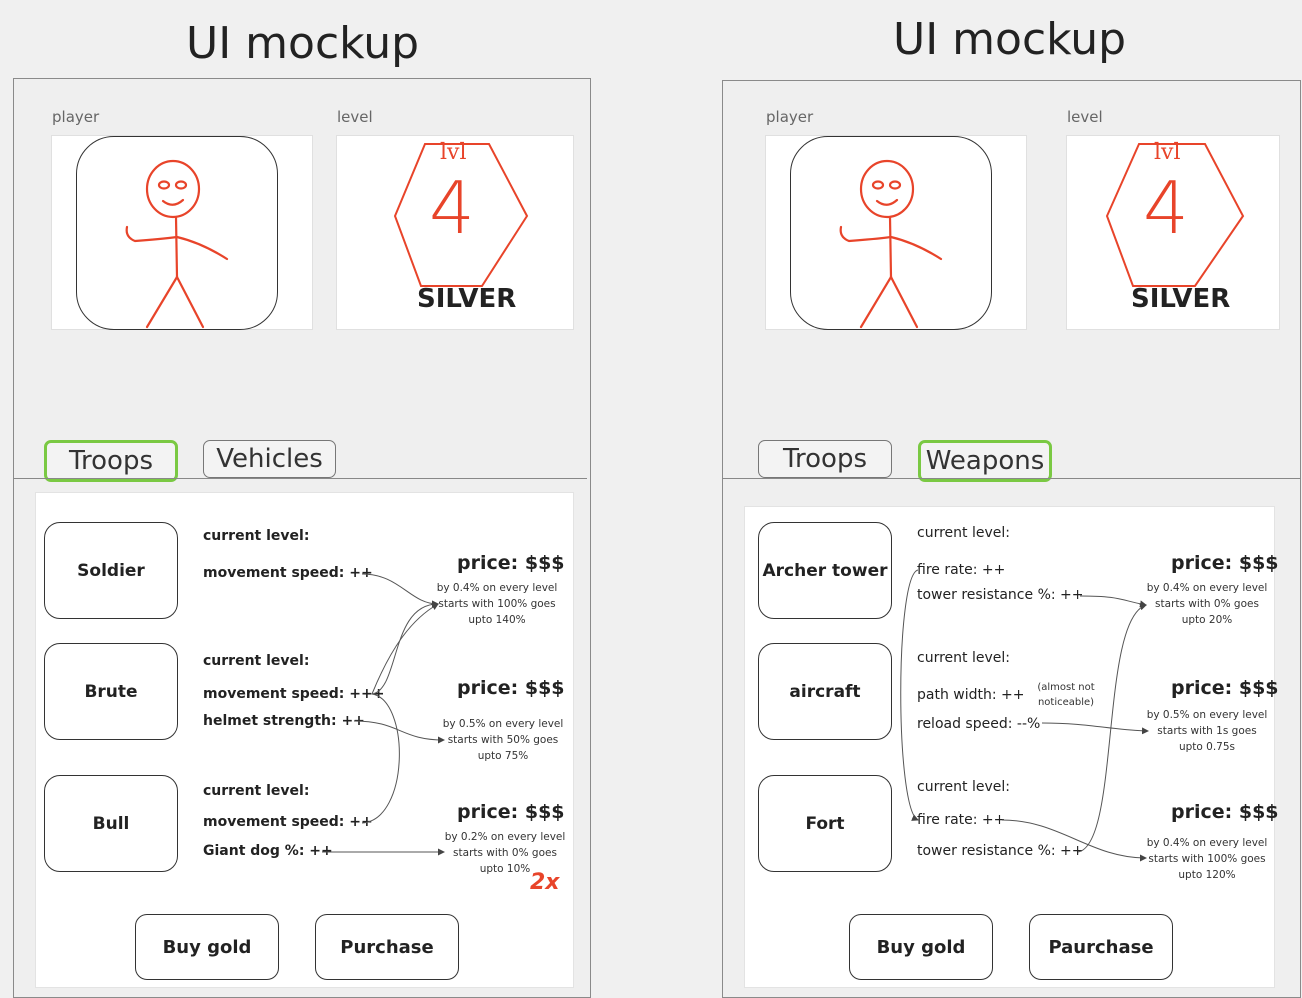 This screenshot has height=998, width=1302. I want to click on item-soldier: Soldier, so click(111, 570).